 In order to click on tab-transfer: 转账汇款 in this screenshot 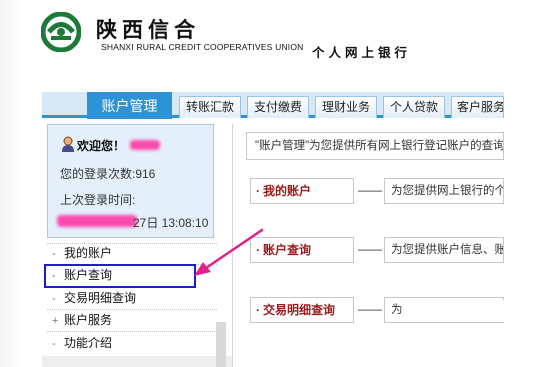, I will do `click(210, 107)`.